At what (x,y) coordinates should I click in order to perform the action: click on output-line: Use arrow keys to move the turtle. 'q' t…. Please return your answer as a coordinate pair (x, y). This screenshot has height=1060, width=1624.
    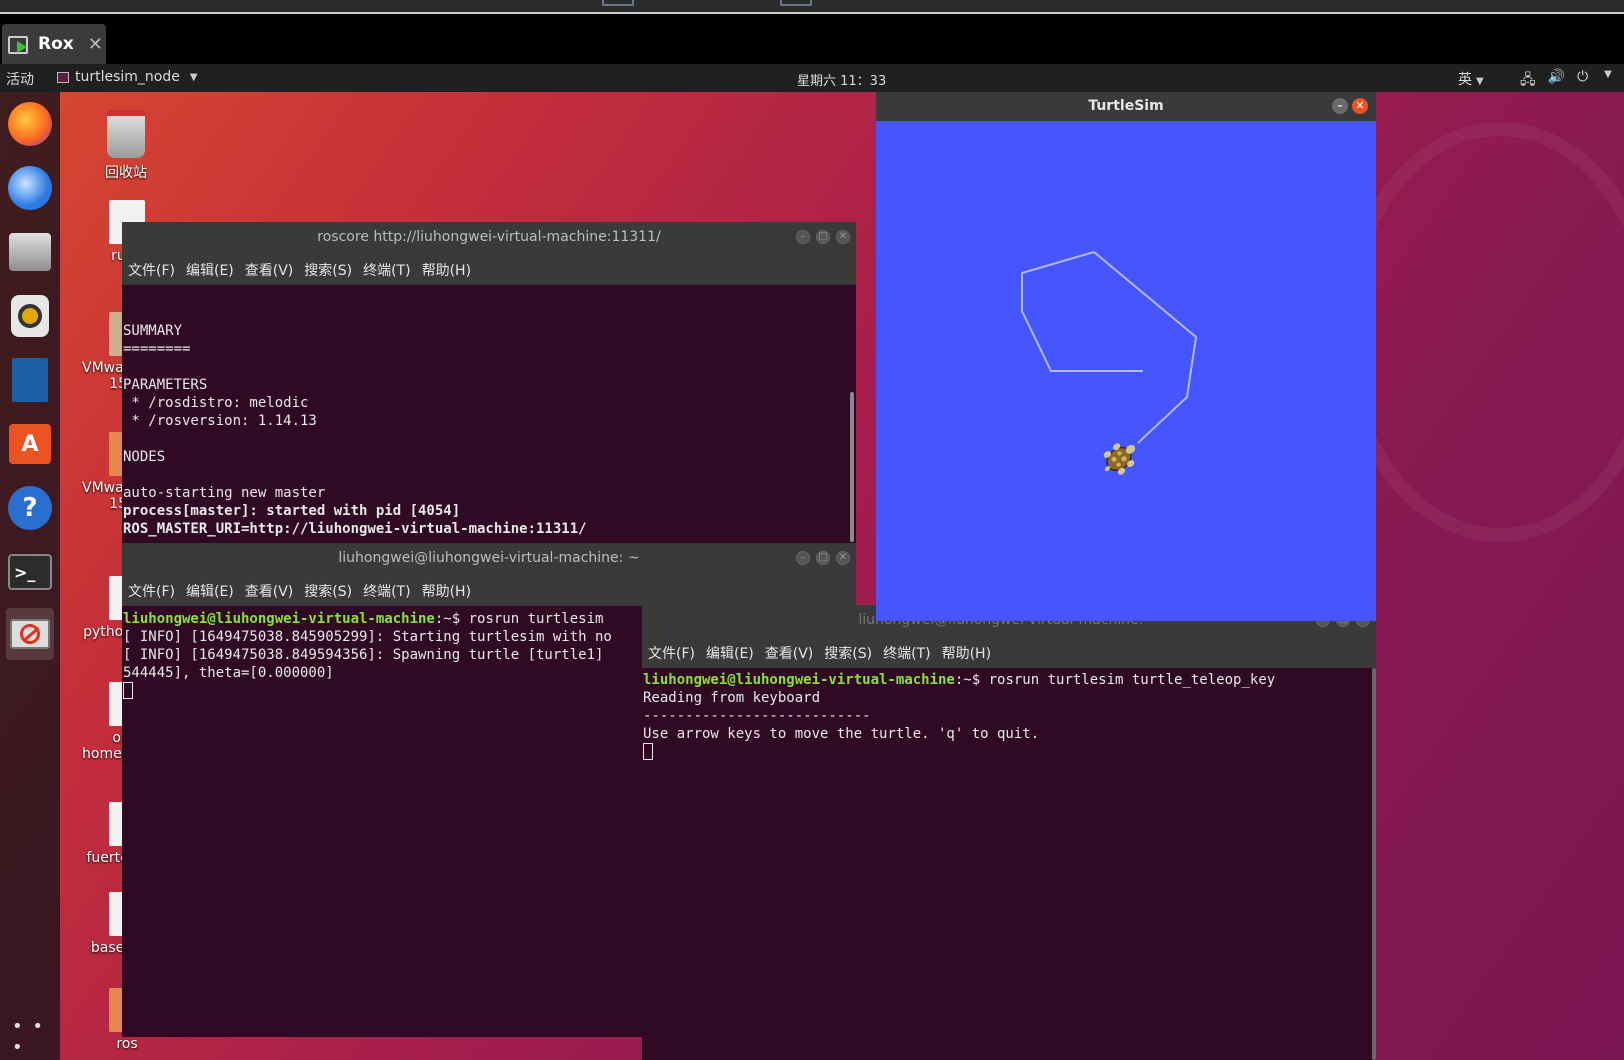
    Looking at the image, I should click on (841, 734).